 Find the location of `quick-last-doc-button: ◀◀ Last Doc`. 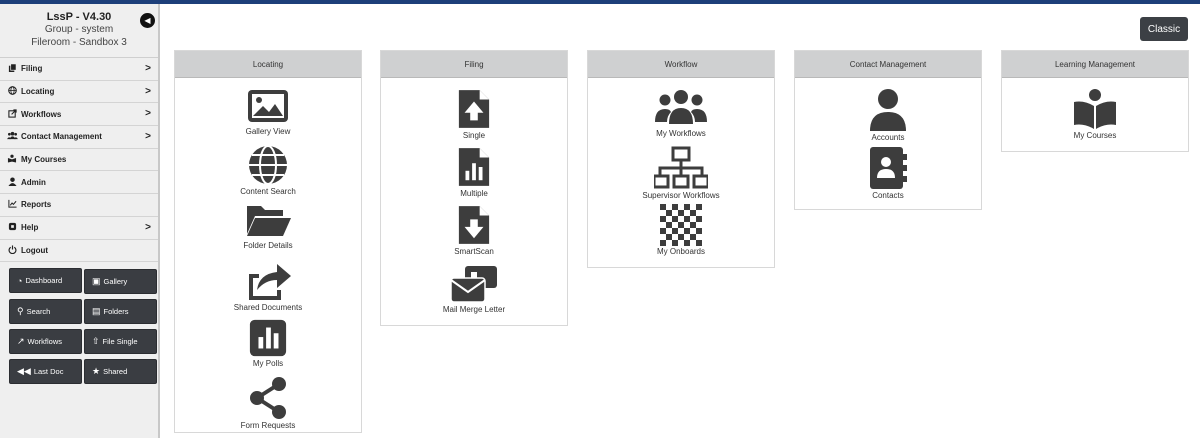

quick-last-doc-button: ◀◀ Last Doc is located at coordinates (45, 371).